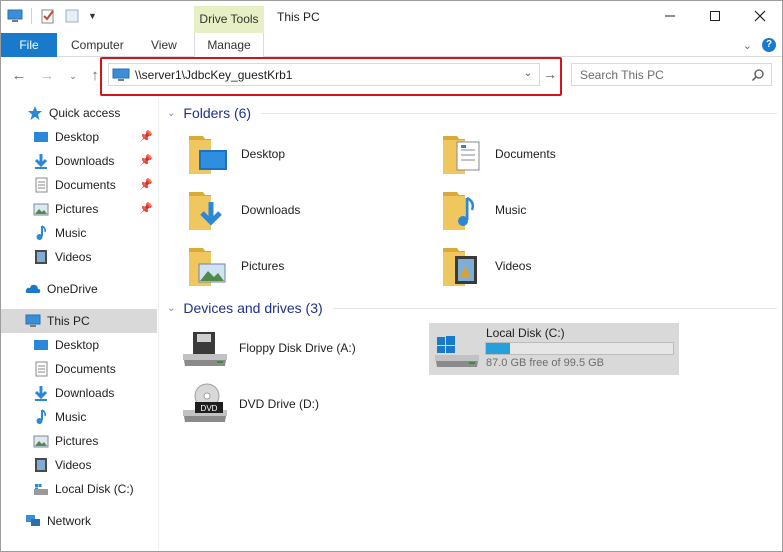  Describe the element at coordinates (391, 17) in the screenshot. I see `title-bar: ▼ Drive Tools This PC` at that location.